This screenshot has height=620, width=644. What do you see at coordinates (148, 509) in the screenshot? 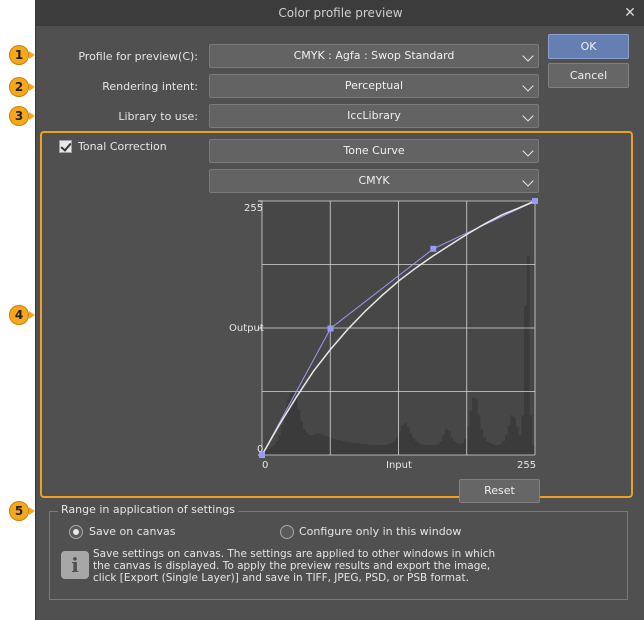
I see `range-group-legend: Range in application of settings` at bounding box center [148, 509].